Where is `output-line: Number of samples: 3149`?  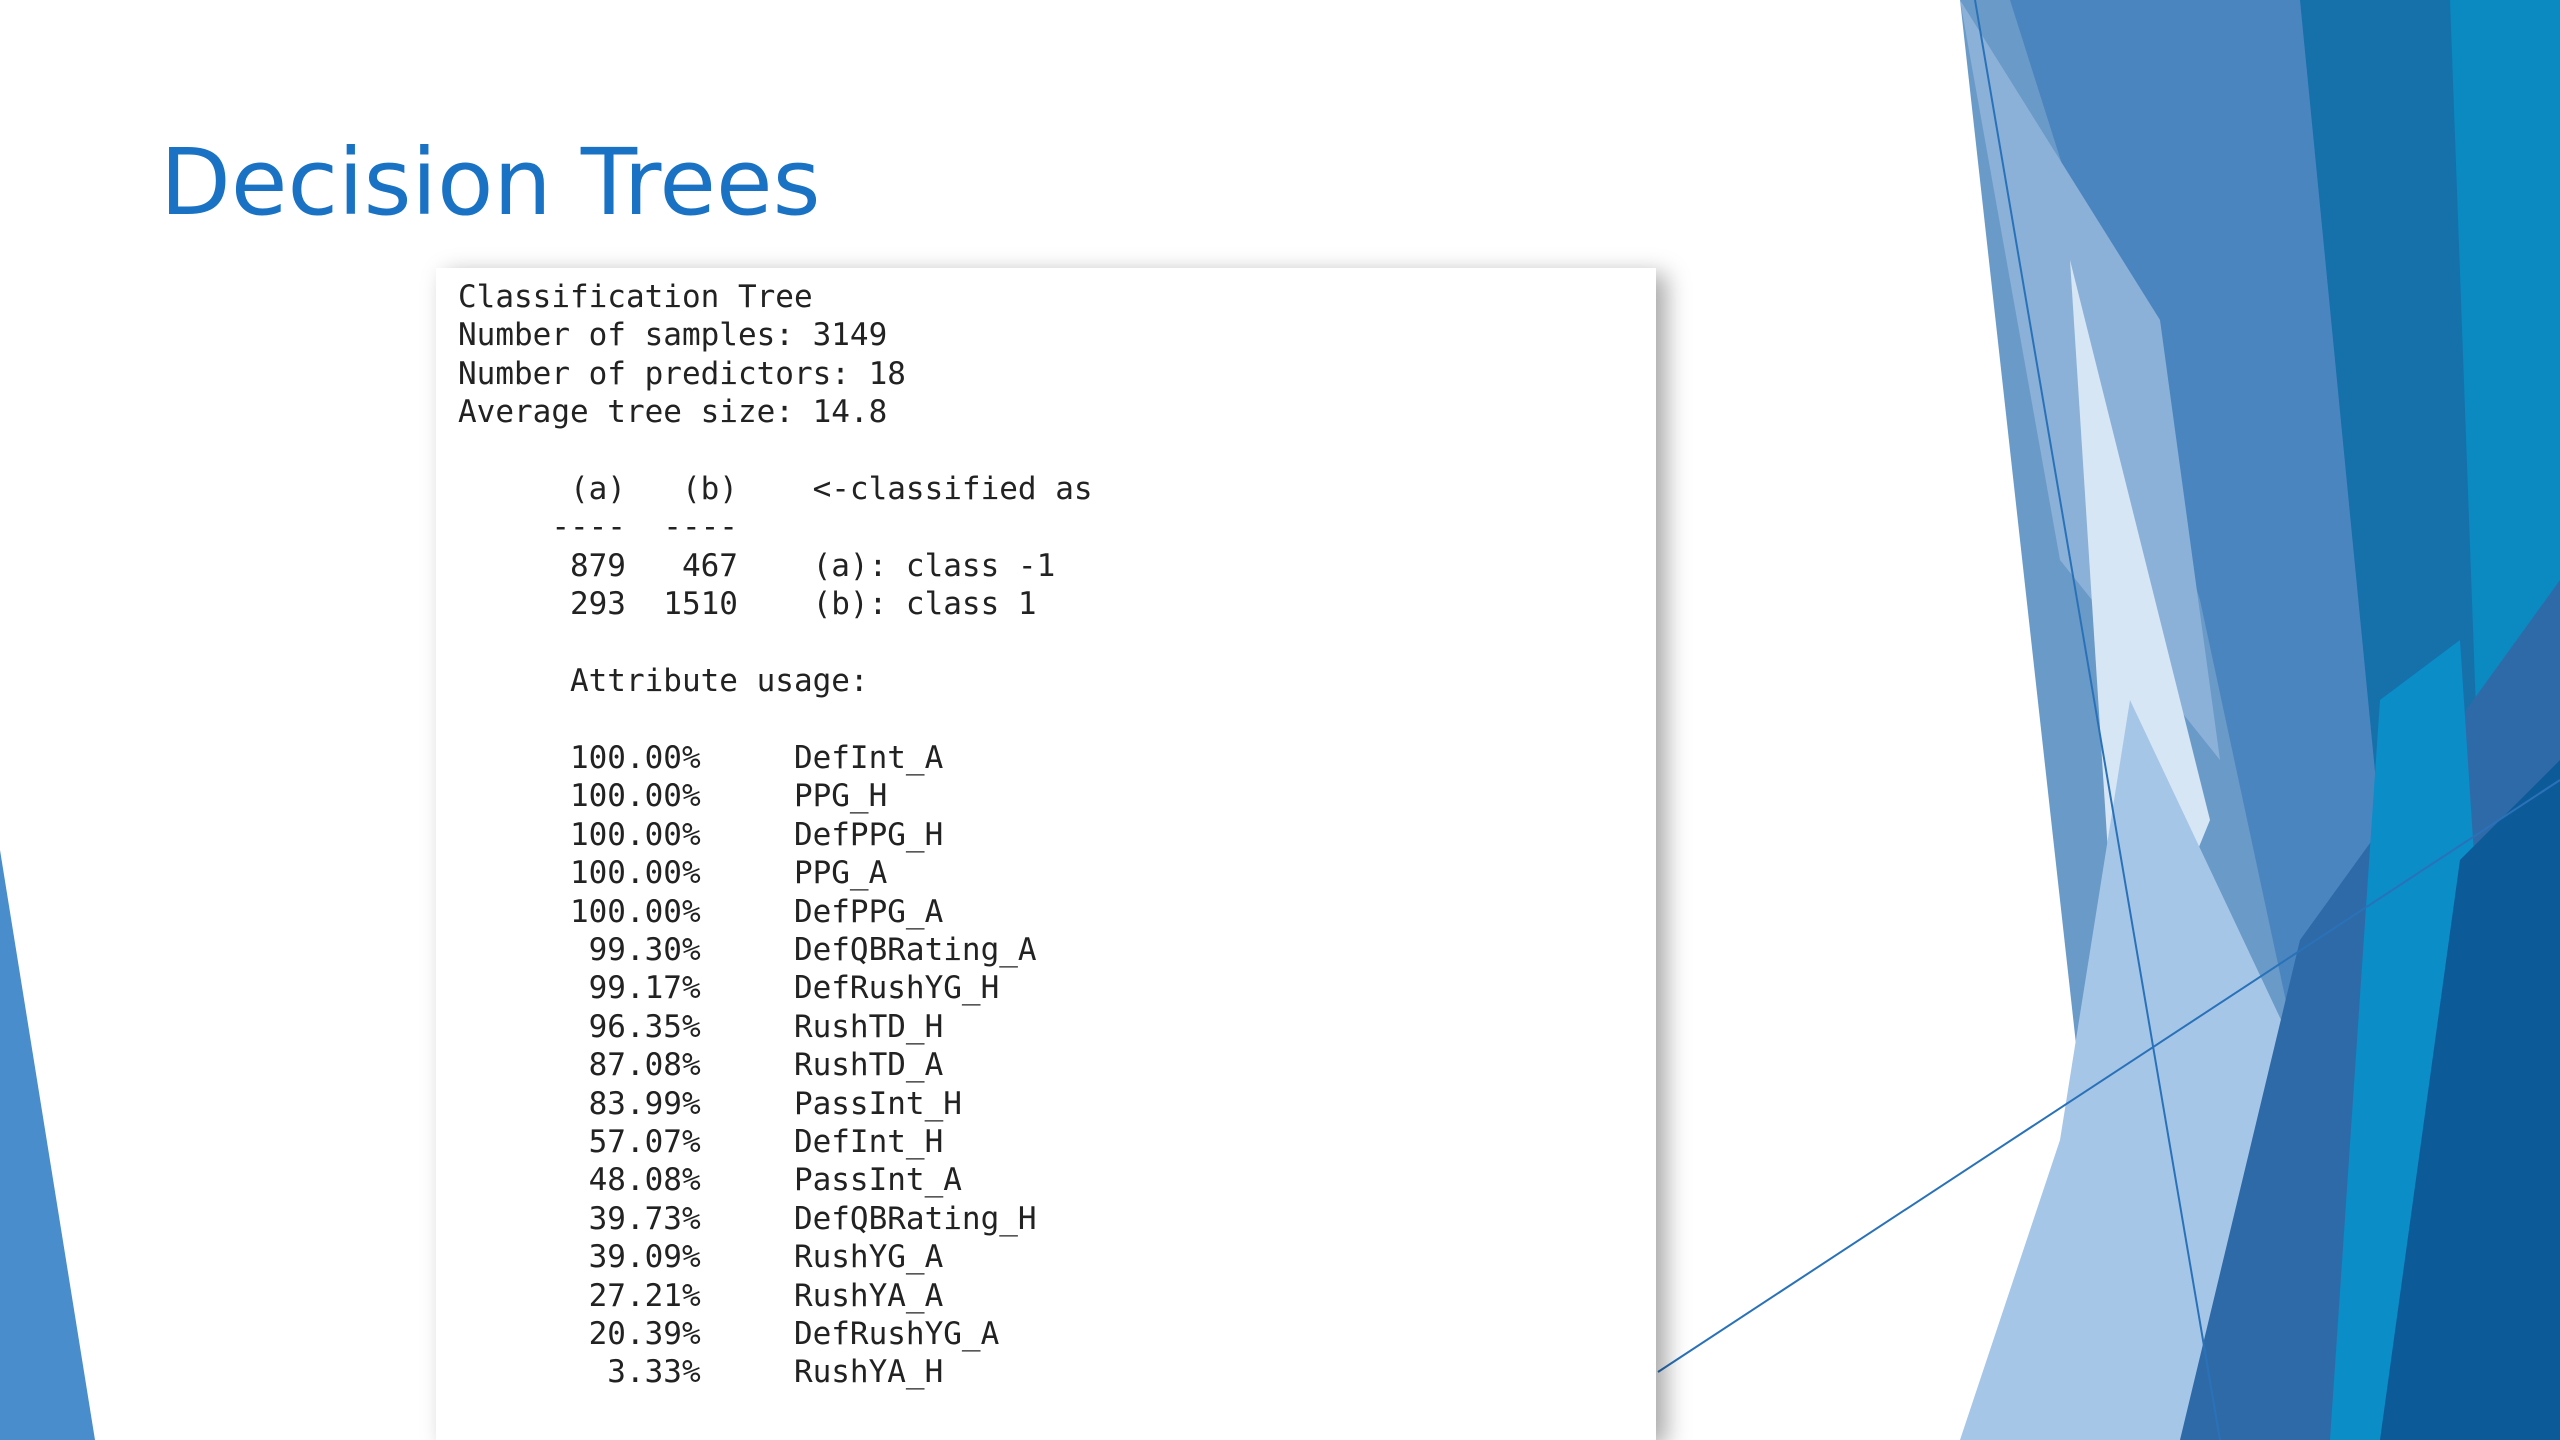
output-line: Number of samples: 3149 is located at coordinates (673, 335).